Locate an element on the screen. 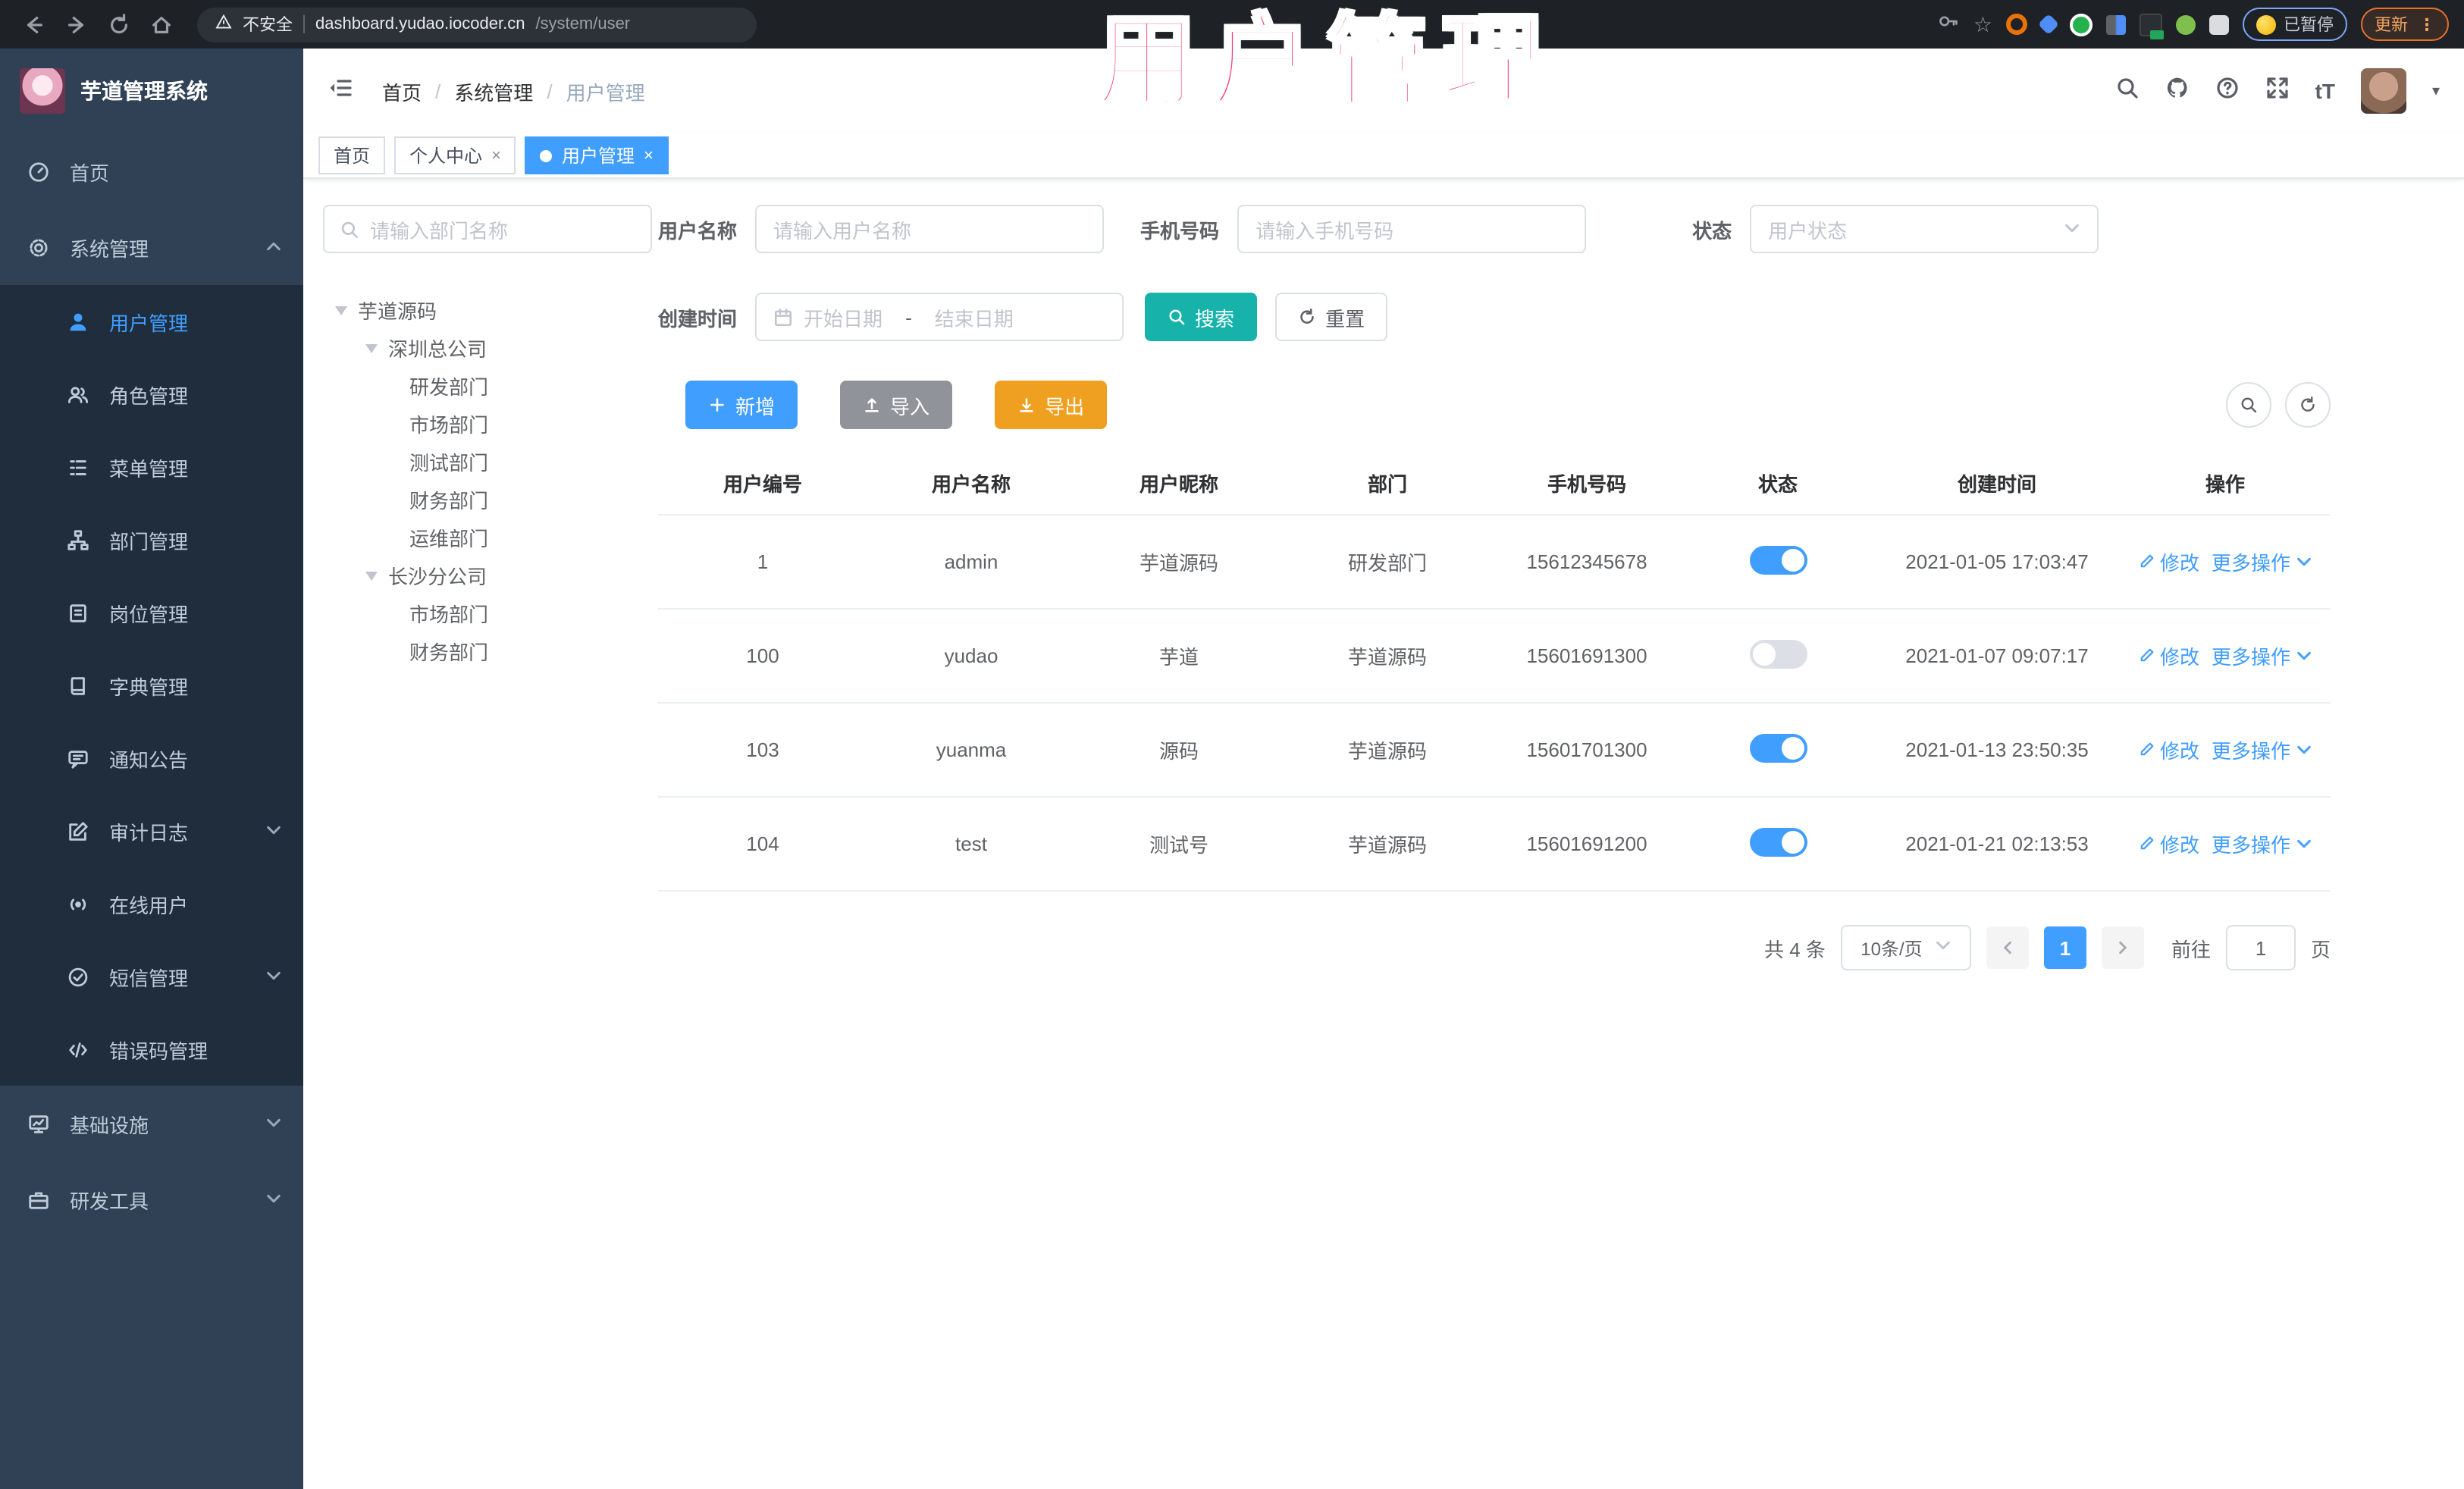 The height and width of the screenshot is (1489, 2464). goto-page-input is located at coordinates (2260, 948).